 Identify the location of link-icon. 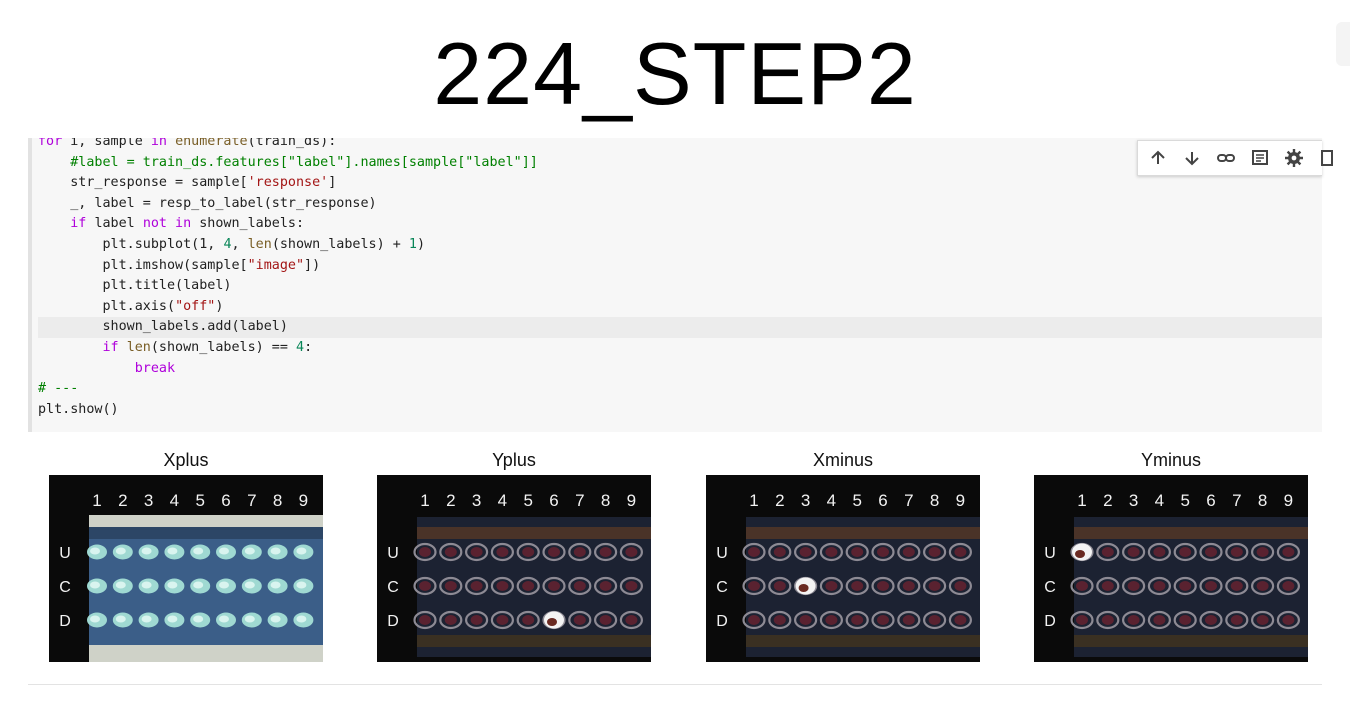
(1226, 158).